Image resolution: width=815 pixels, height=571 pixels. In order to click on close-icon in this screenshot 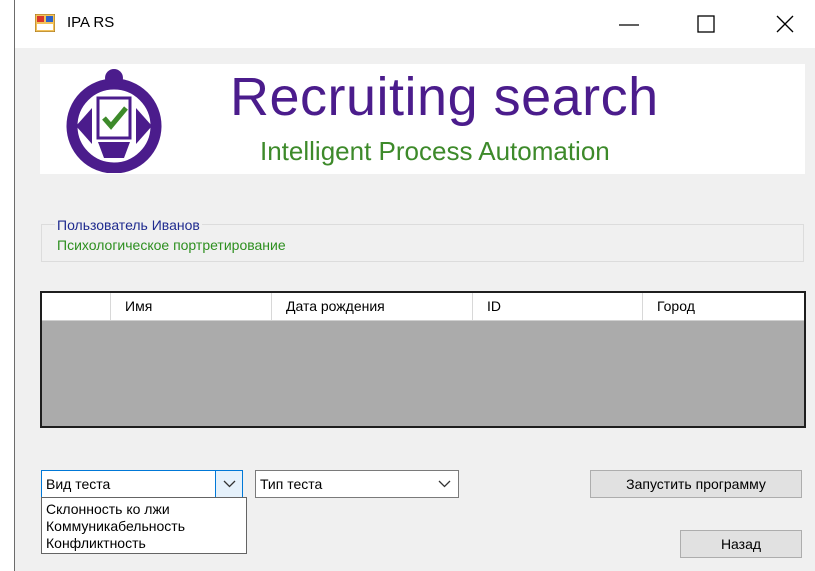, I will do `click(785, 24)`.